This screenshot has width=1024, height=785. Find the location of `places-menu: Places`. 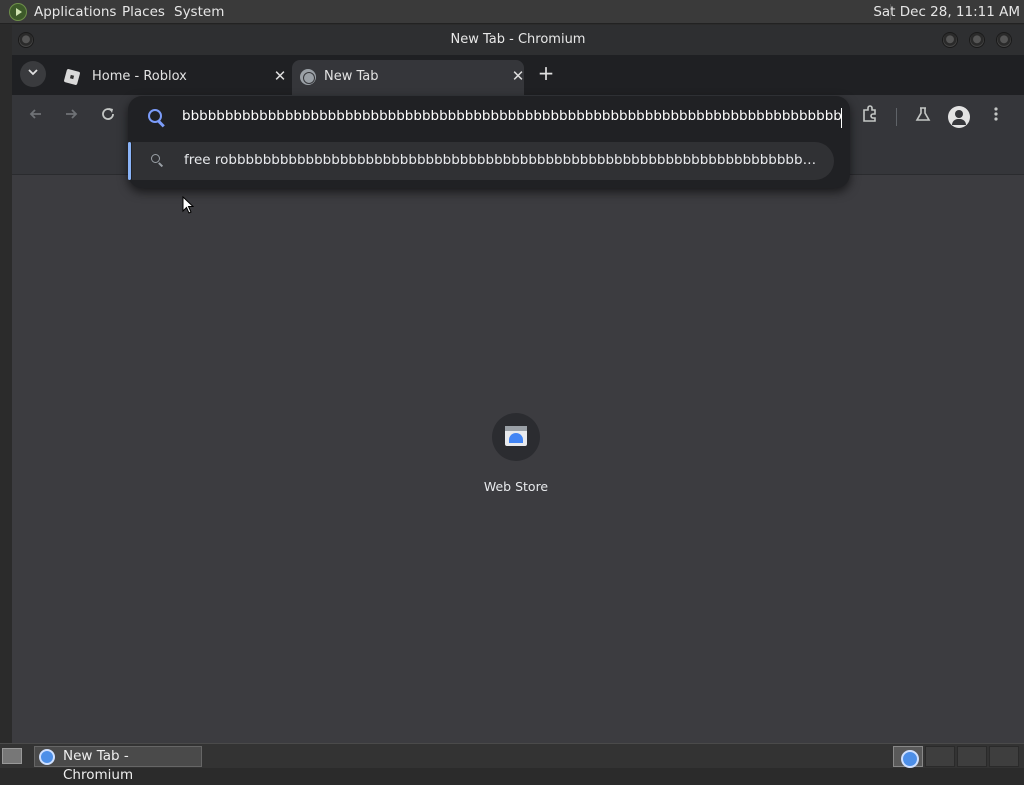

places-menu: Places is located at coordinates (143, 12).